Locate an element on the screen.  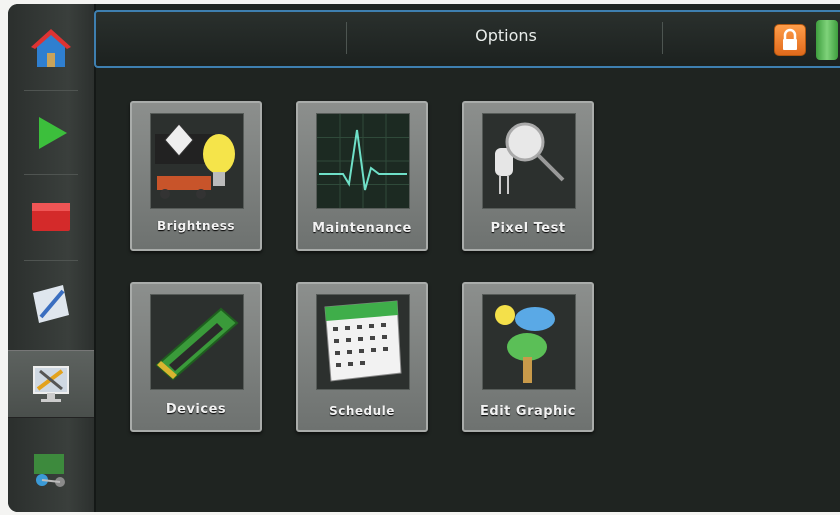
magnifier-led-icon is located at coordinates (530, 158).